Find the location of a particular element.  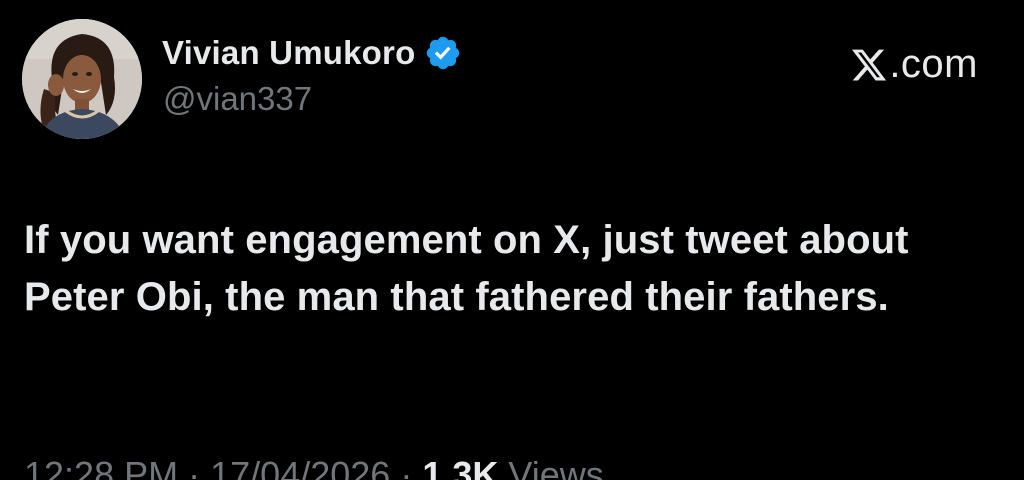

author-name-row: Vivian Umukoro is located at coordinates (312, 53).